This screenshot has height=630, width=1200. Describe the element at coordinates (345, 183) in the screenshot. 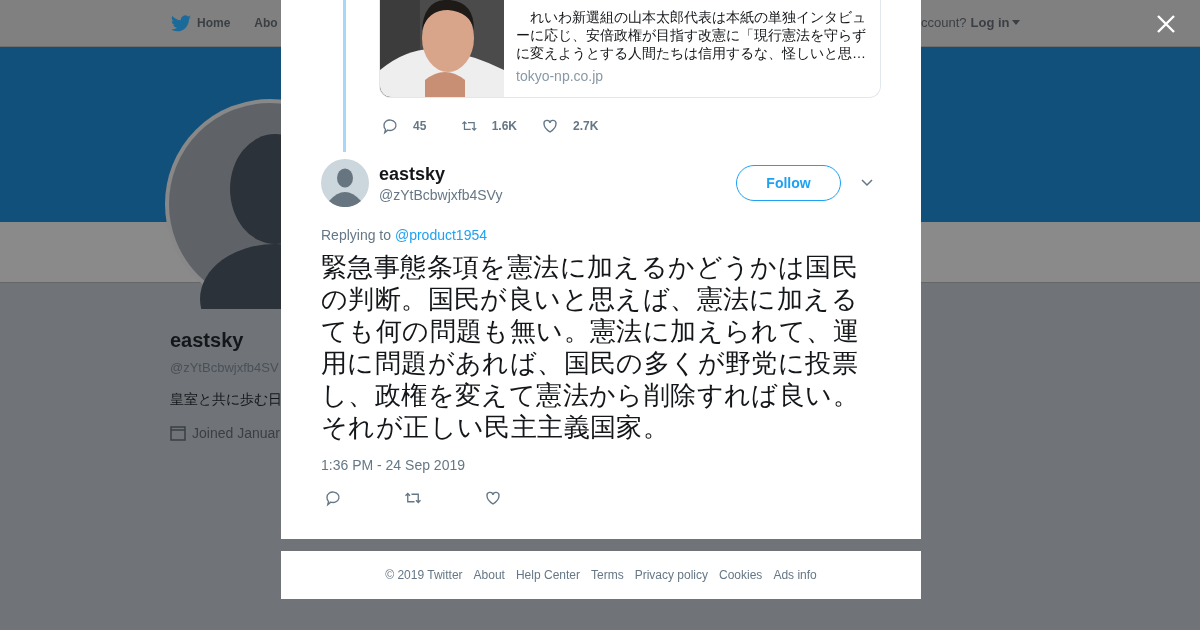

I see `avatar` at that location.